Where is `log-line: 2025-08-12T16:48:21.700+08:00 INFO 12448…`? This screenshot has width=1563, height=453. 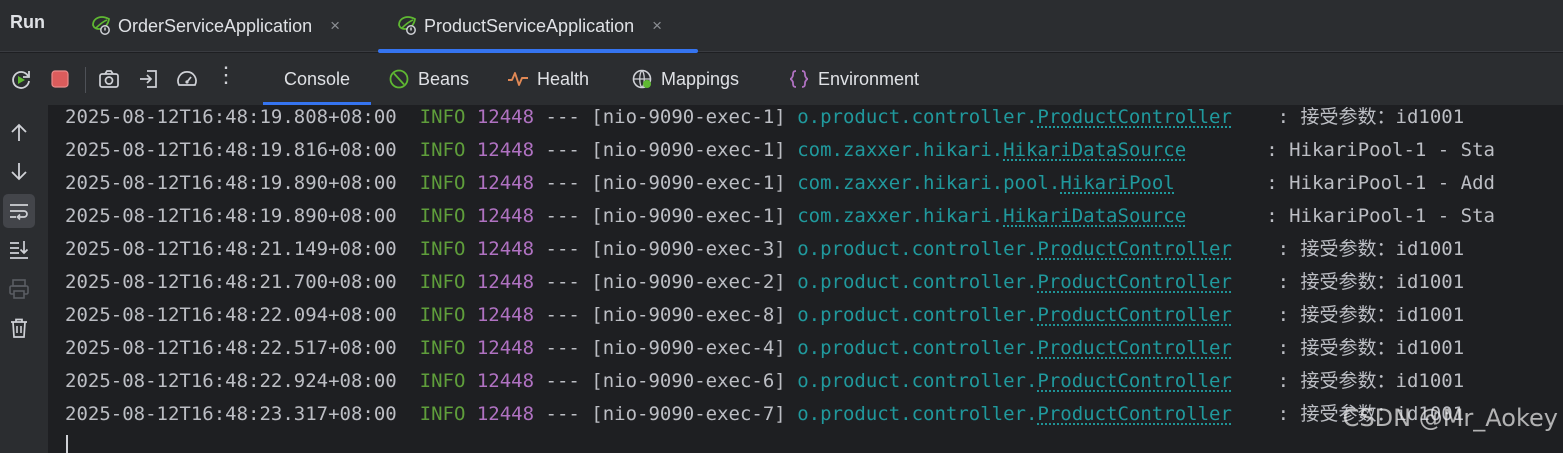
log-line: 2025-08-12T16:48:21.700+08:00 INFO 12448… is located at coordinates (765, 282).